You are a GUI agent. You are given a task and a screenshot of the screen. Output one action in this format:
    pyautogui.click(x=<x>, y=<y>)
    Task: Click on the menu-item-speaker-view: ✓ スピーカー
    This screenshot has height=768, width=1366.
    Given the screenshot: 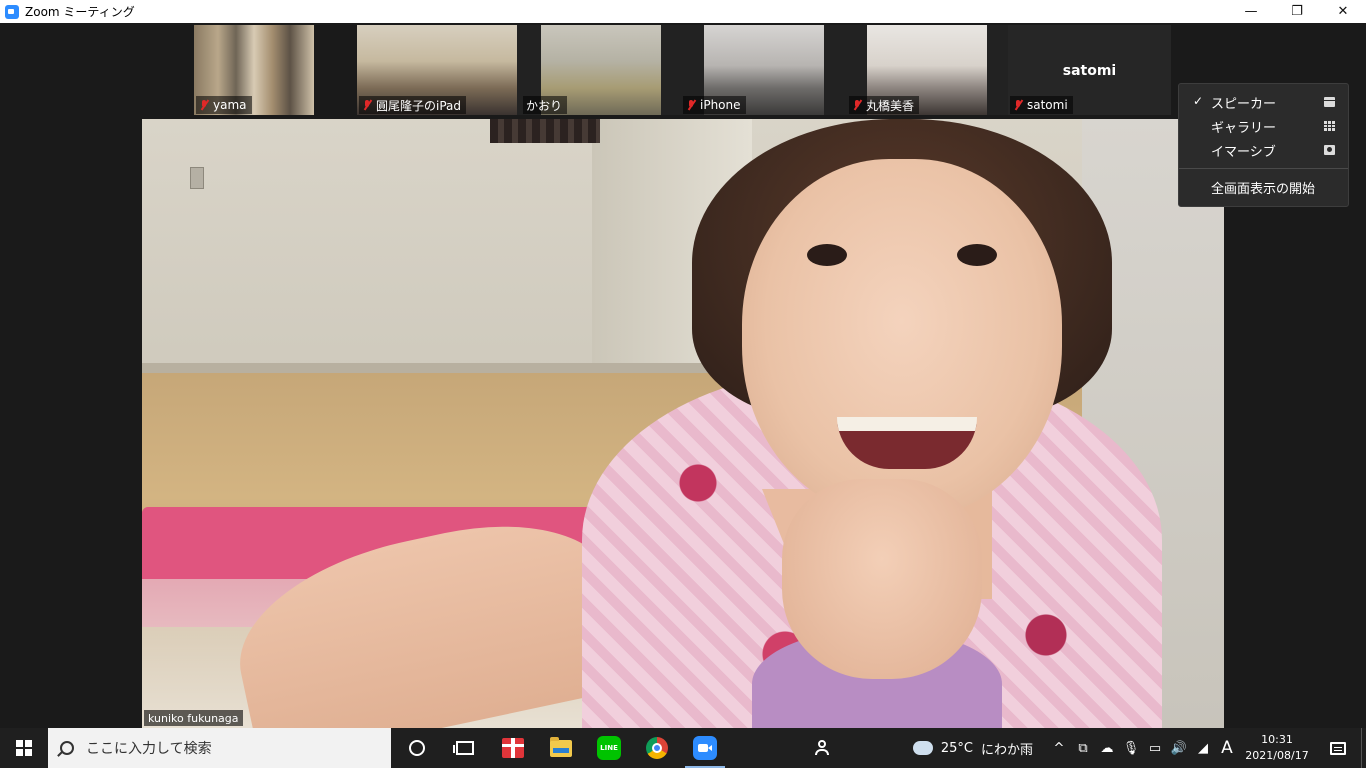 What is the action you would take?
    pyautogui.click(x=1263, y=102)
    